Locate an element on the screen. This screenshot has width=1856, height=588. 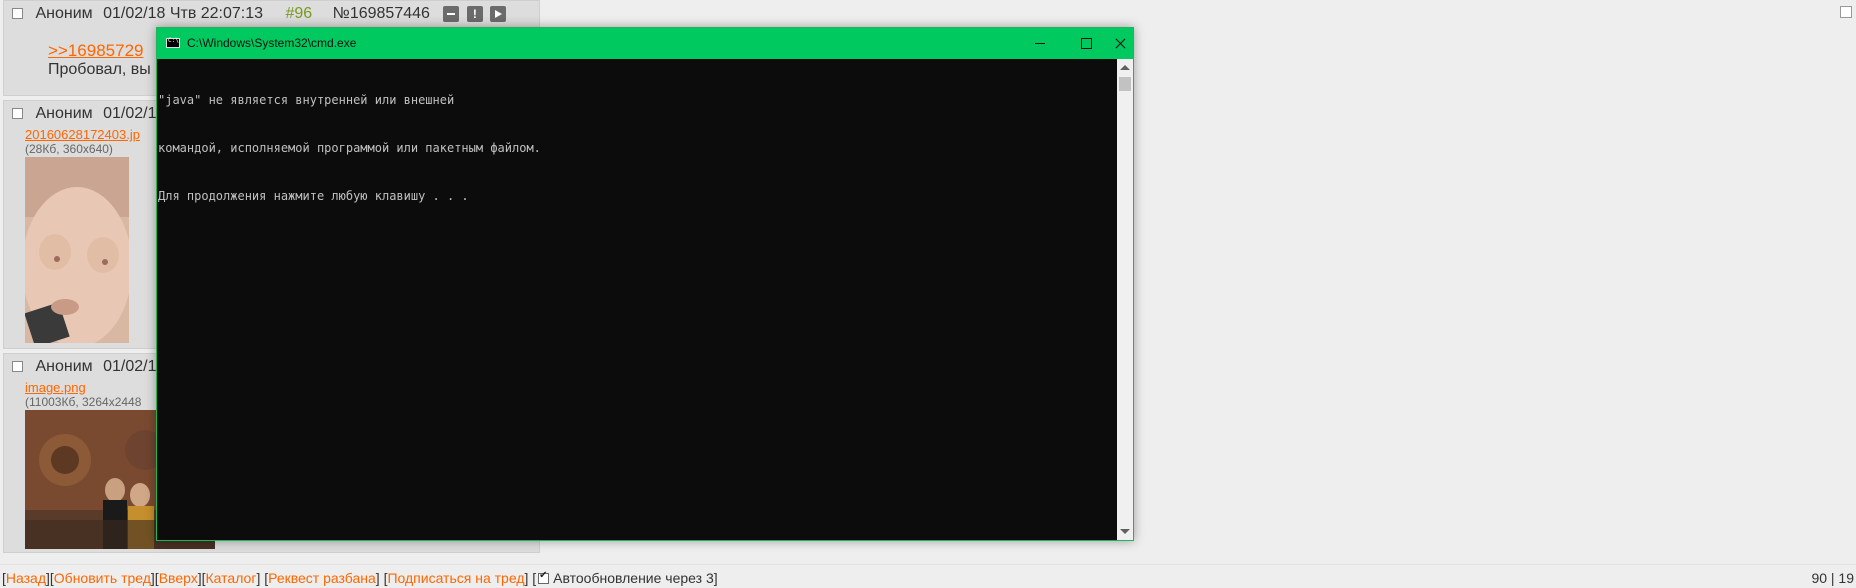
attachment-thumbnail is located at coordinates (77, 250).